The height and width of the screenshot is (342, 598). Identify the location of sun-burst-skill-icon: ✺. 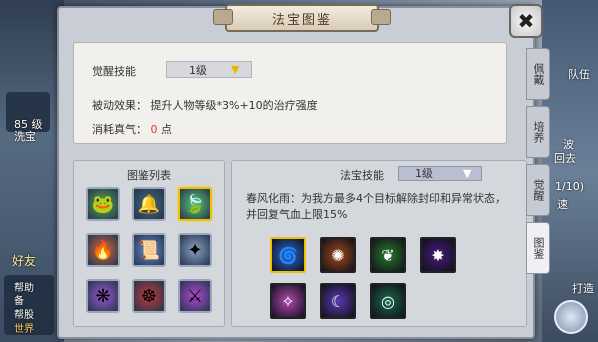
(338, 255).